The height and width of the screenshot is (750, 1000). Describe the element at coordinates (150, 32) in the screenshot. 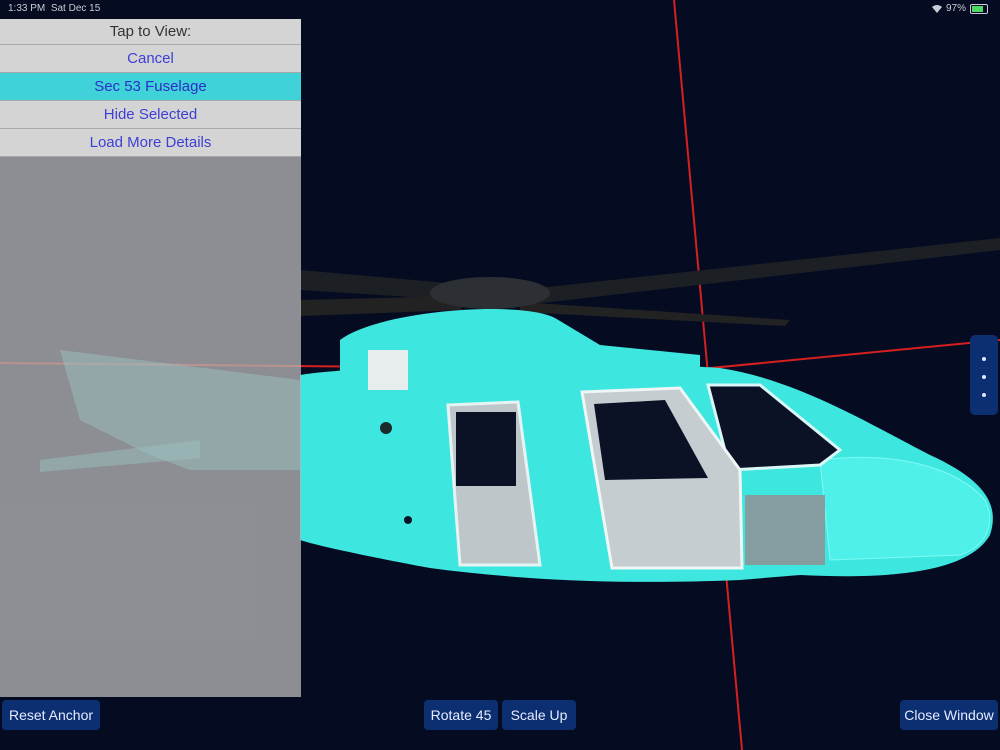

I see `menu-header: Tap to View:` at that location.